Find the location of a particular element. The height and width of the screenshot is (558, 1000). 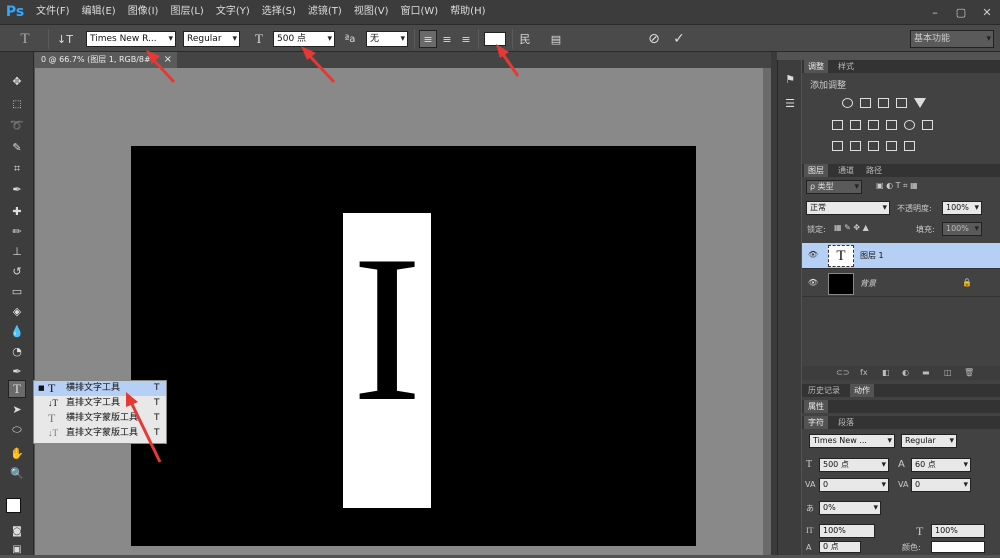

new-layer-icon: ◫ is located at coordinates (948, 372).